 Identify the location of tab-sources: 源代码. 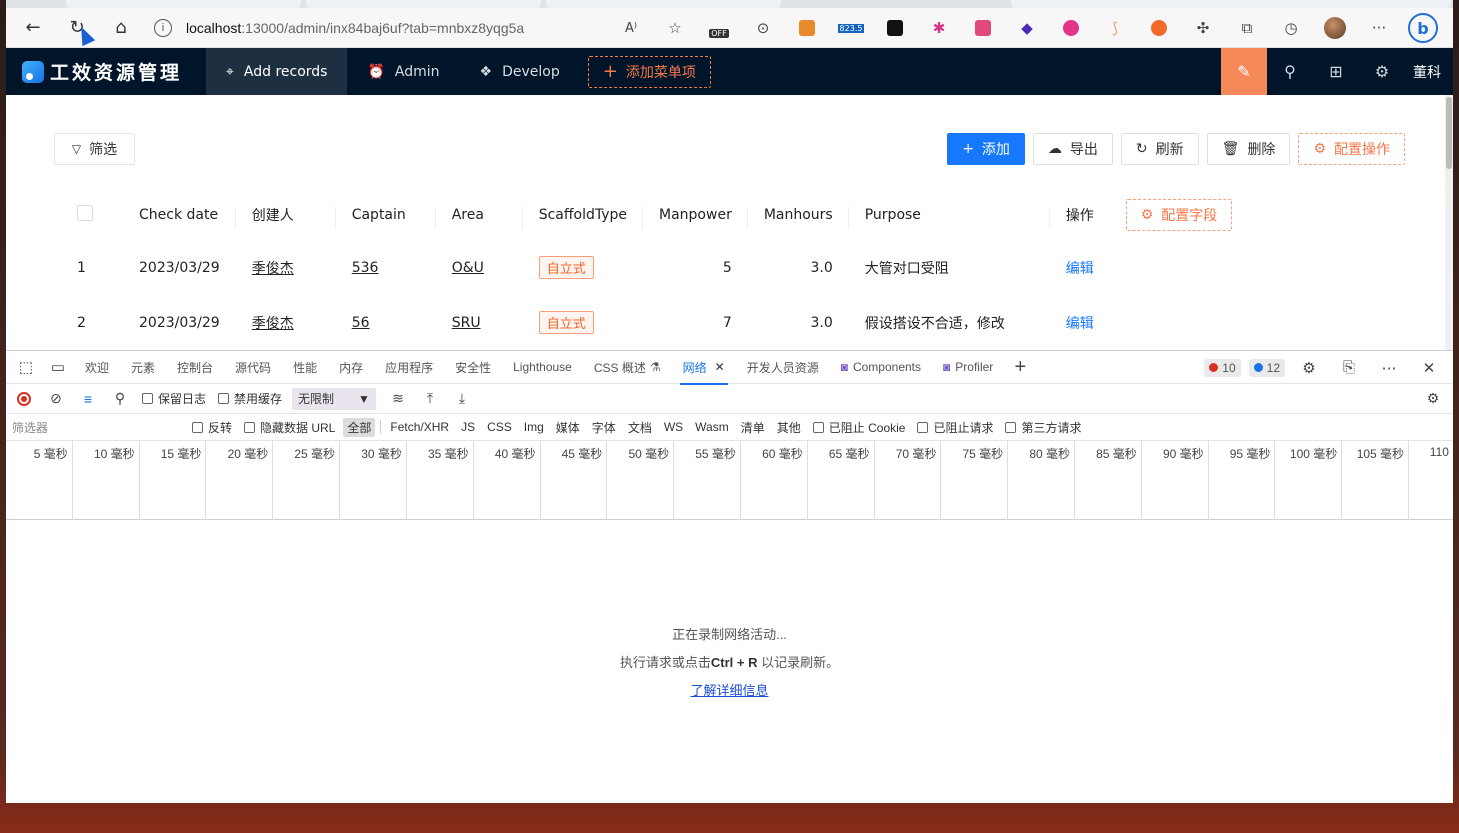
(253, 367).